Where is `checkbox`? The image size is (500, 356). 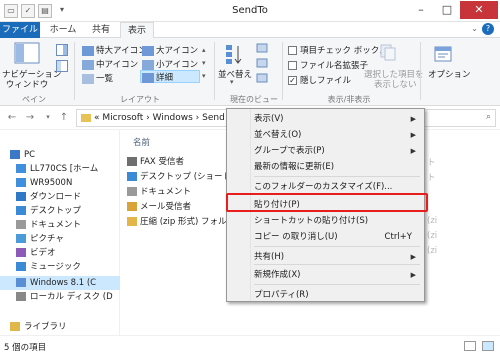
checkbox is located at coordinates (292, 65).